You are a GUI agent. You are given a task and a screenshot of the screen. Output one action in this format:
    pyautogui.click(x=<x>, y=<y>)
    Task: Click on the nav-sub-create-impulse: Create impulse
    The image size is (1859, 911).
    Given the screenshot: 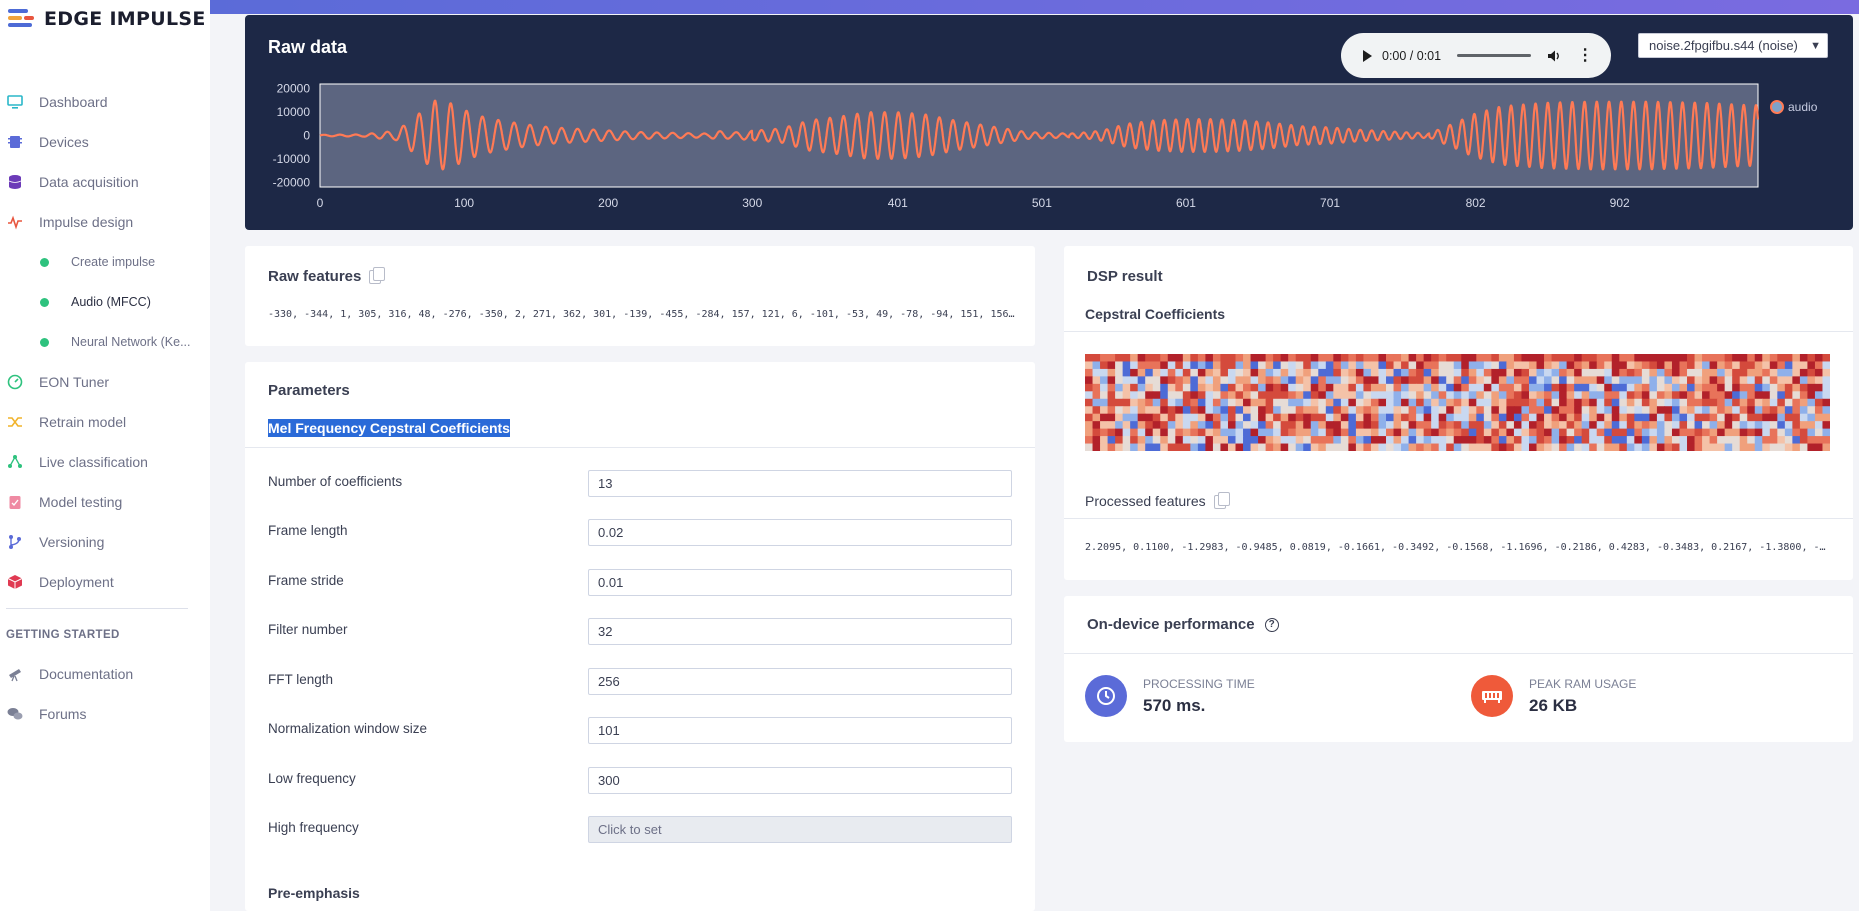 What is the action you would take?
    pyautogui.click(x=105, y=262)
    